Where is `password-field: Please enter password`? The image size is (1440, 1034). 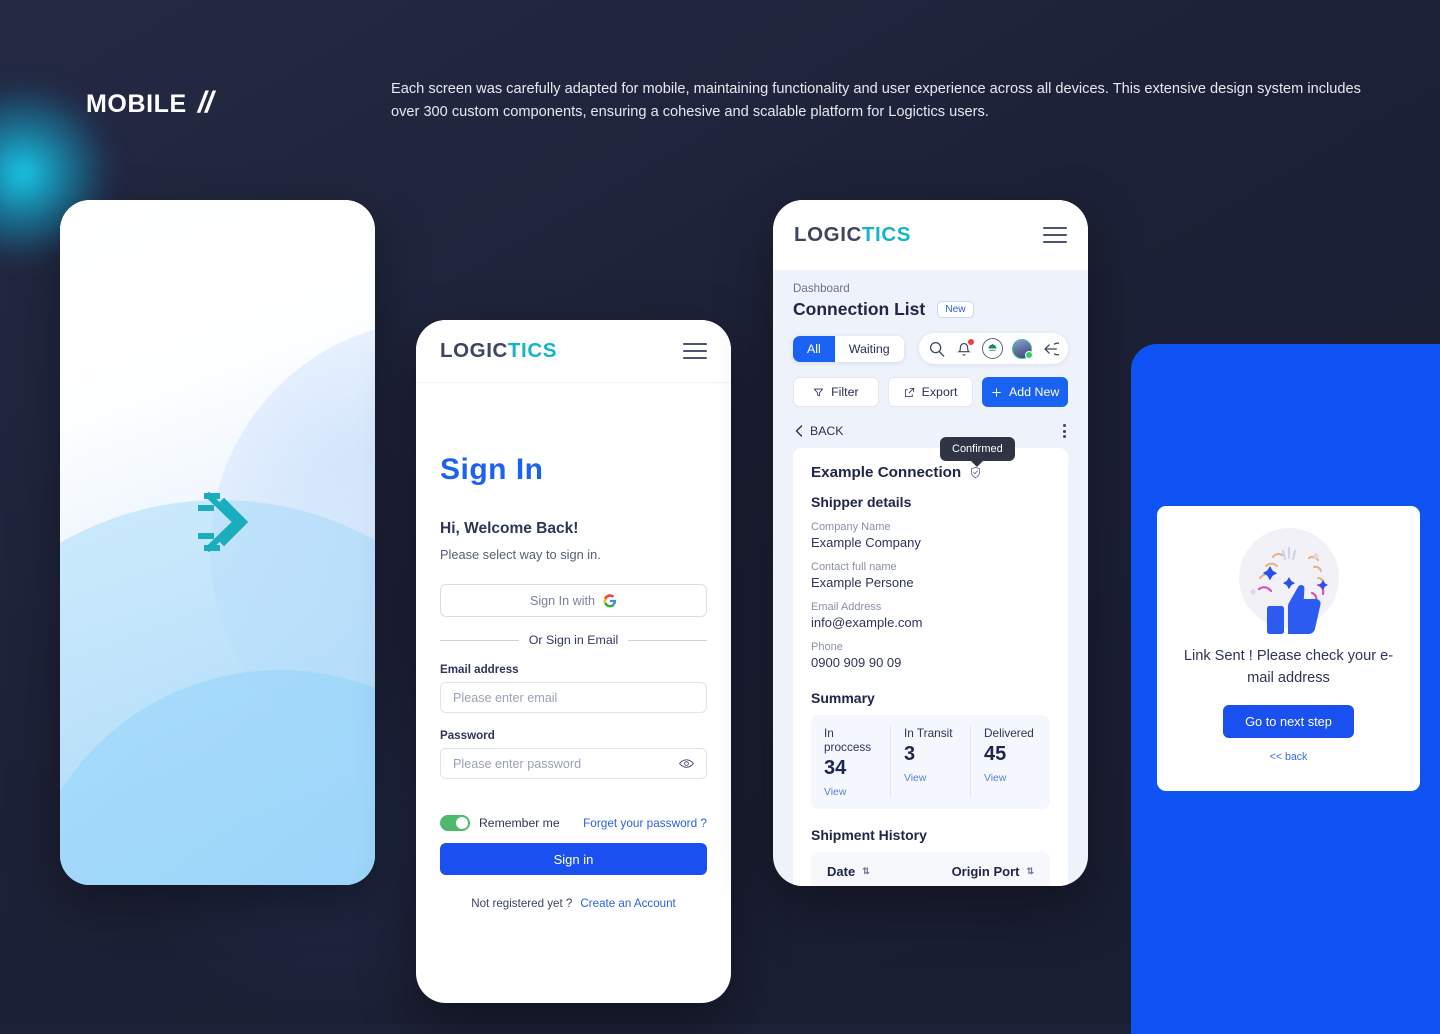 password-field: Please enter password is located at coordinates (573, 763).